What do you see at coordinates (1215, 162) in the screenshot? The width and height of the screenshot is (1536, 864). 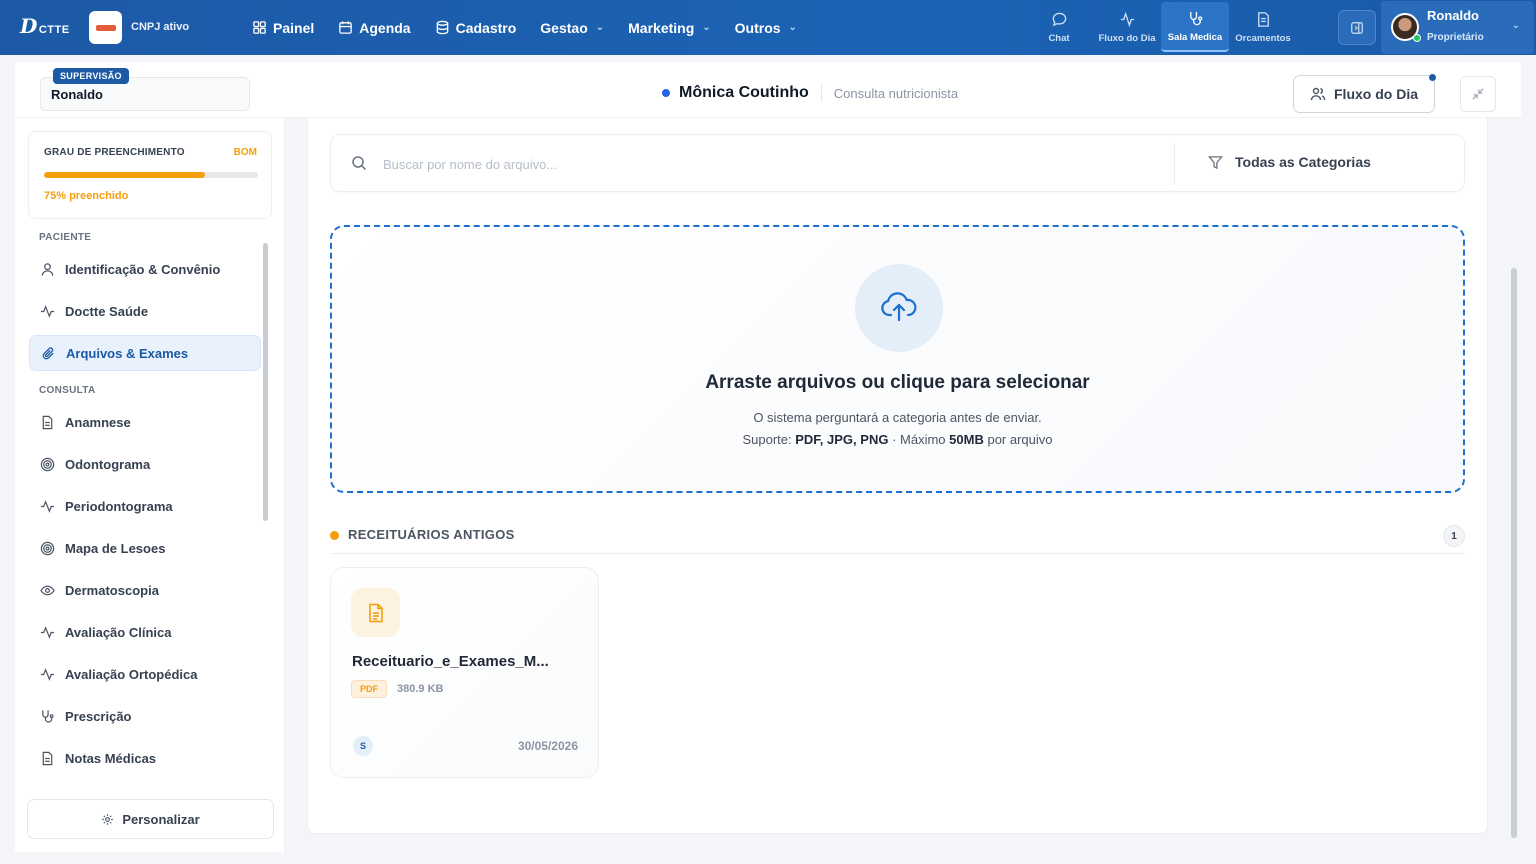 I see `filter-icon` at bounding box center [1215, 162].